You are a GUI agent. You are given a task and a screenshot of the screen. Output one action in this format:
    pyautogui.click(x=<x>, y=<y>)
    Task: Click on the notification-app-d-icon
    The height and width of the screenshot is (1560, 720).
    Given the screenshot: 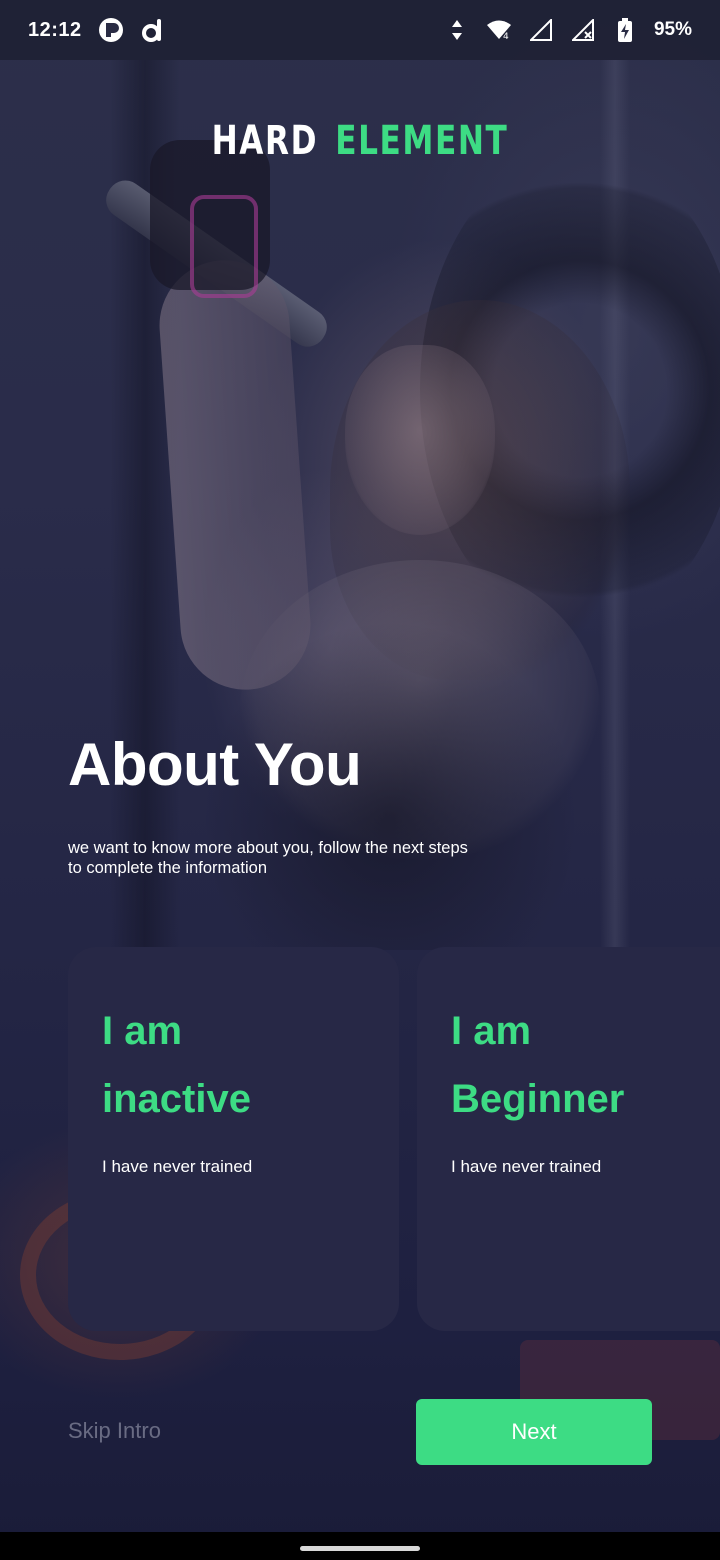 What is the action you would take?
    pyautogui.click(x=153, y=30)
    